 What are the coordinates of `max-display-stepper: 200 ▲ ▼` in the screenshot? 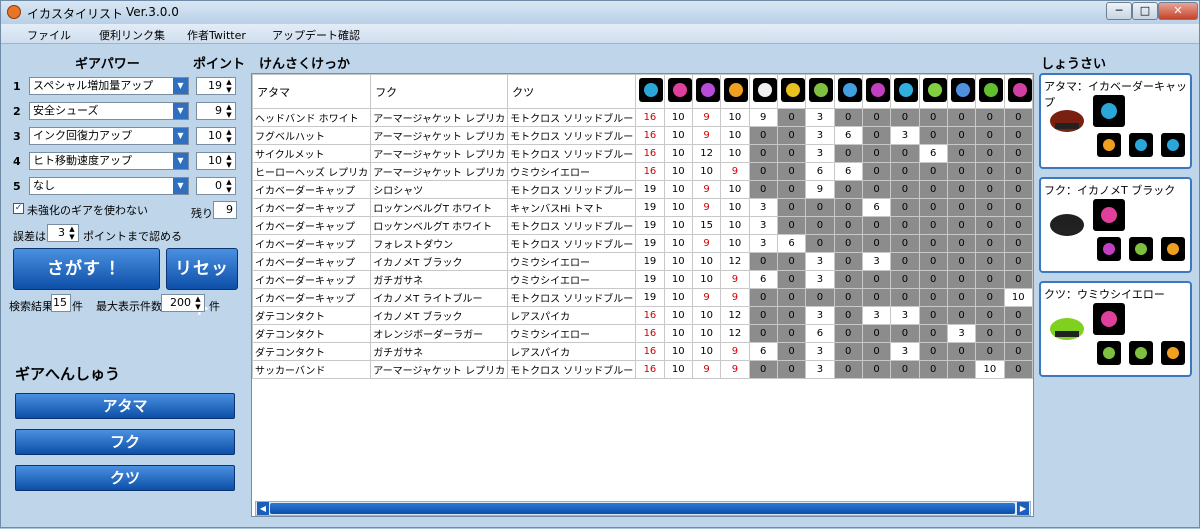 It's located at (183, 303).